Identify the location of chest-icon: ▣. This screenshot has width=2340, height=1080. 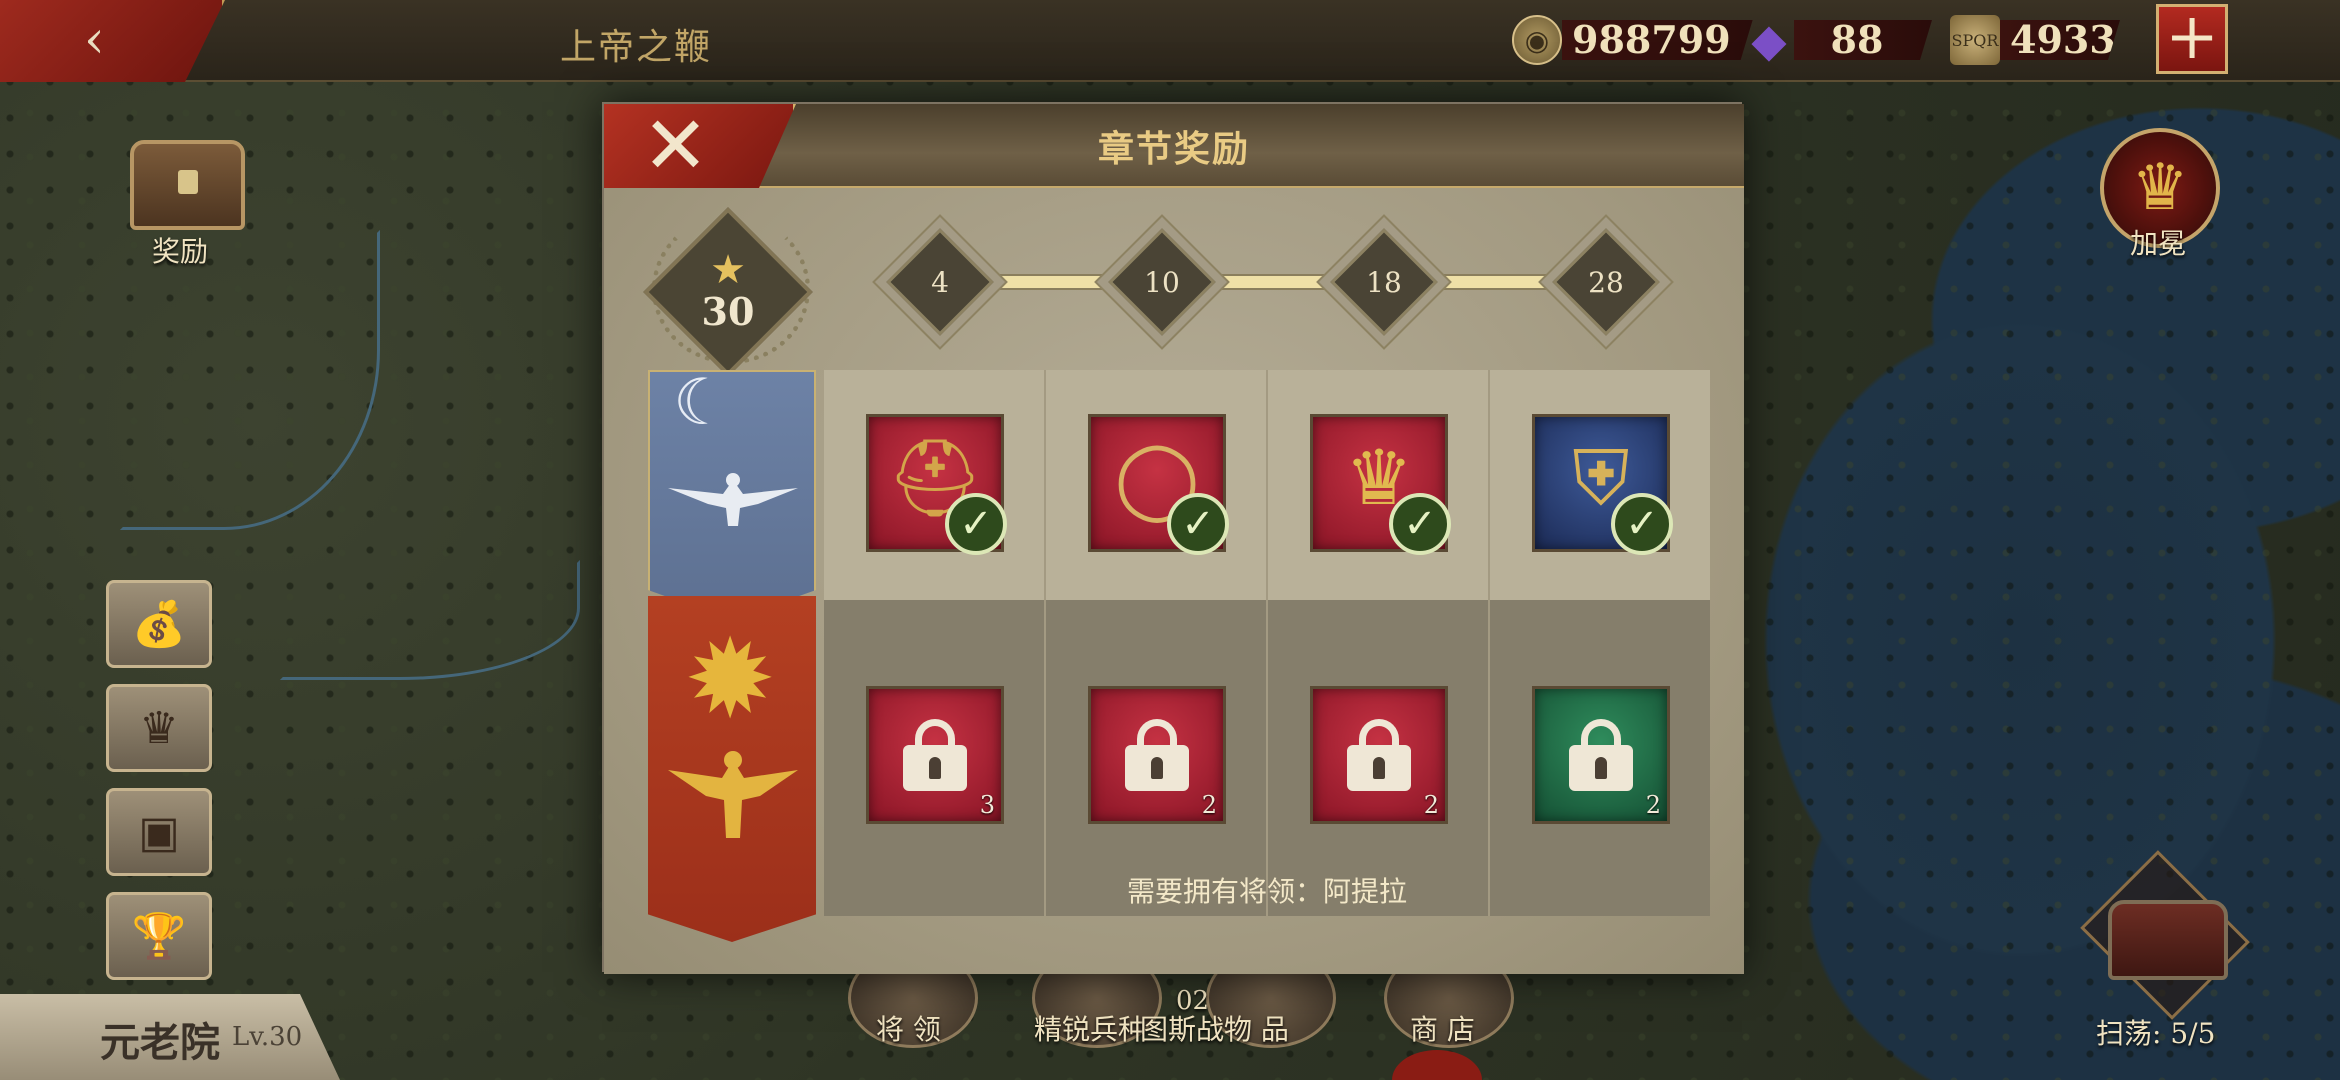
(159, 832).